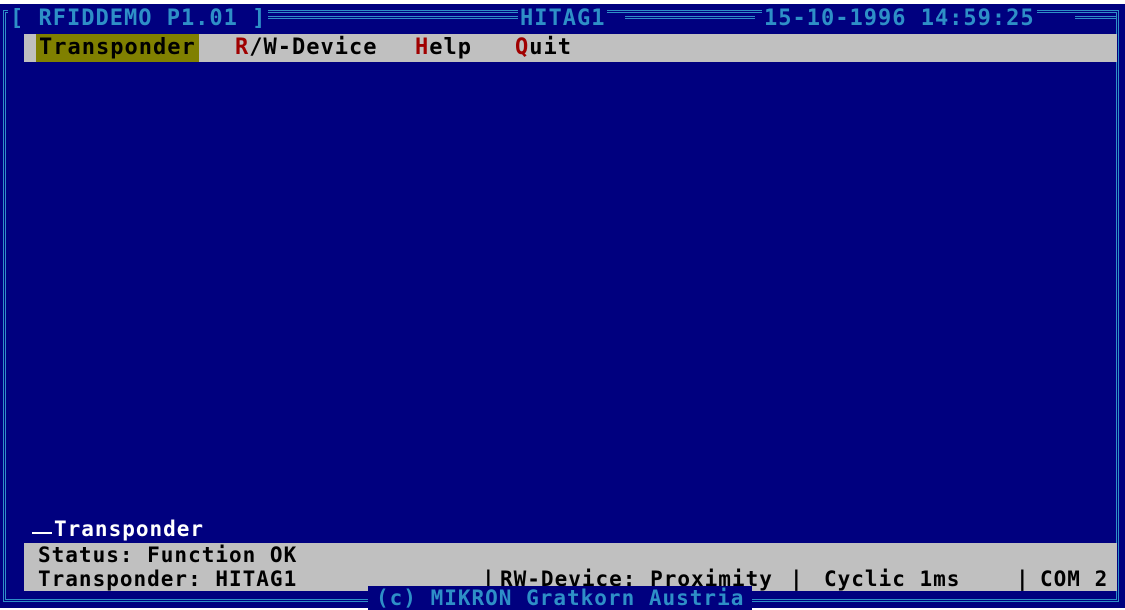 This screenshot has height=610, width=1125. Describe the element at coordinates (118, 529) in the screenshot. I see `panel-label: Transponder` at that location.